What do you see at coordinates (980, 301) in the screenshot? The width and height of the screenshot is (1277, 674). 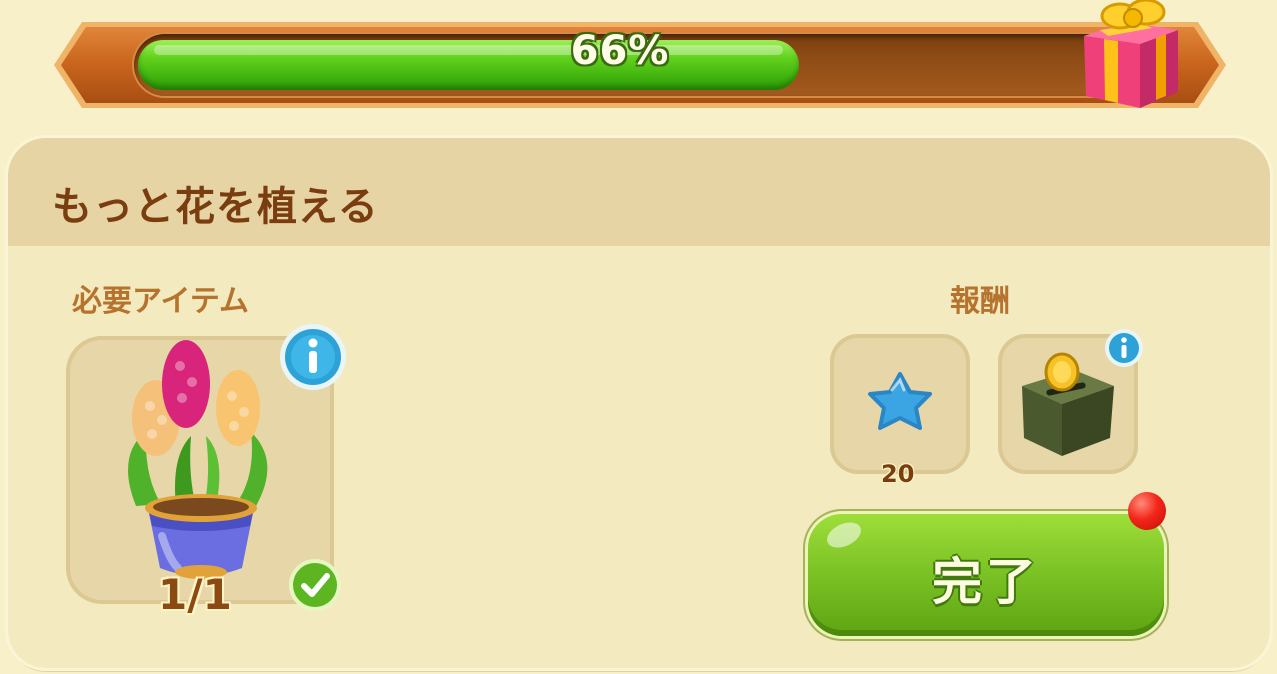 I see `rewards-heading: 報酬` at bounding box center [980, 301].